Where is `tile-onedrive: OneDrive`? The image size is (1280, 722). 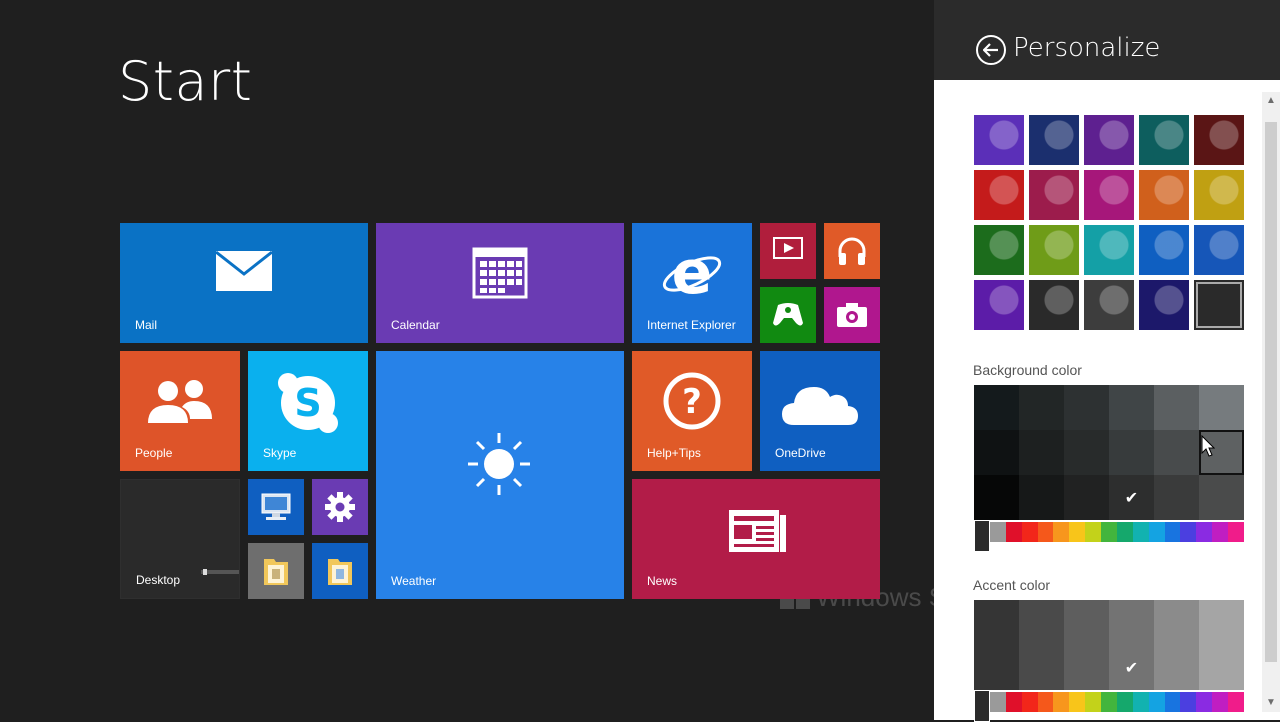 tile-onedrive: OneDrive is located at coordinates (820, 411).